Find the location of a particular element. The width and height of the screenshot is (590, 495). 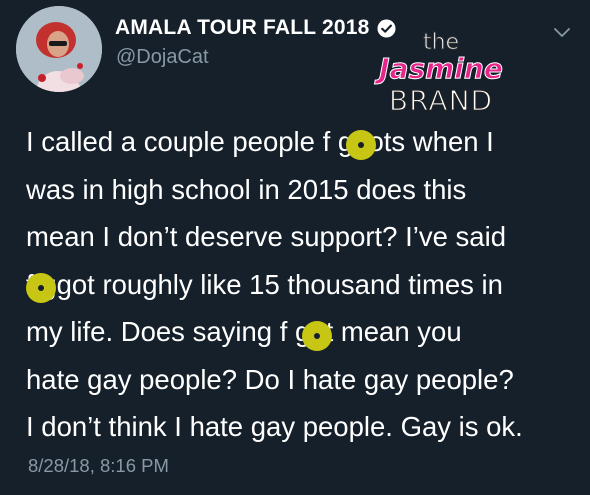

watermark-logo: the Jasmine BRAND is located at coordinates (441, 76).